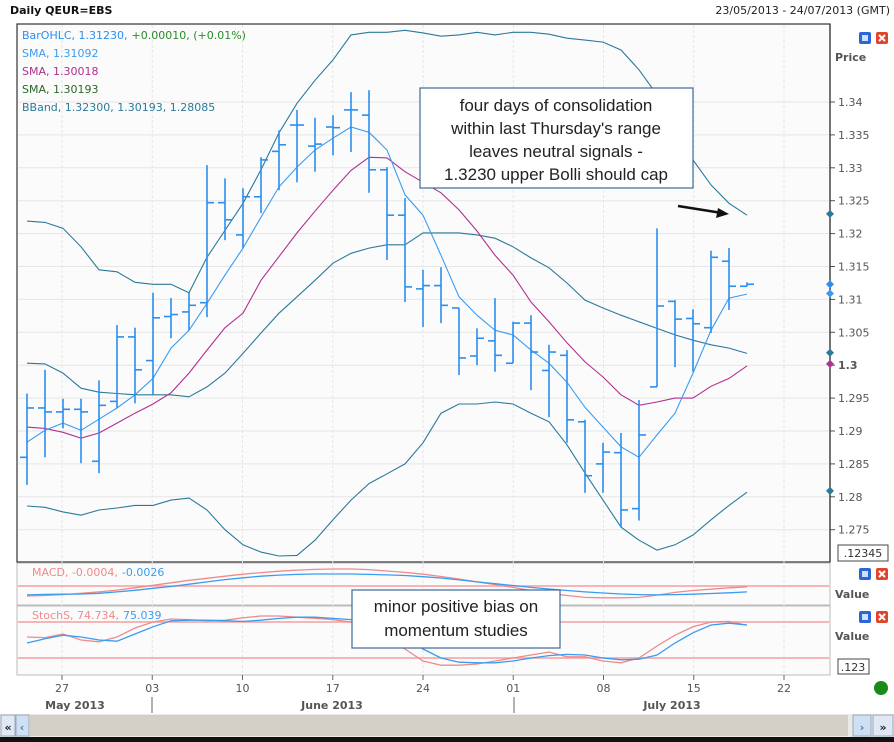 This screenshot has height=742, width=894. I want to click on legend-bar: BarOHLC, 1.31230, +0.00010, (+0.01%), so click(134, 35).